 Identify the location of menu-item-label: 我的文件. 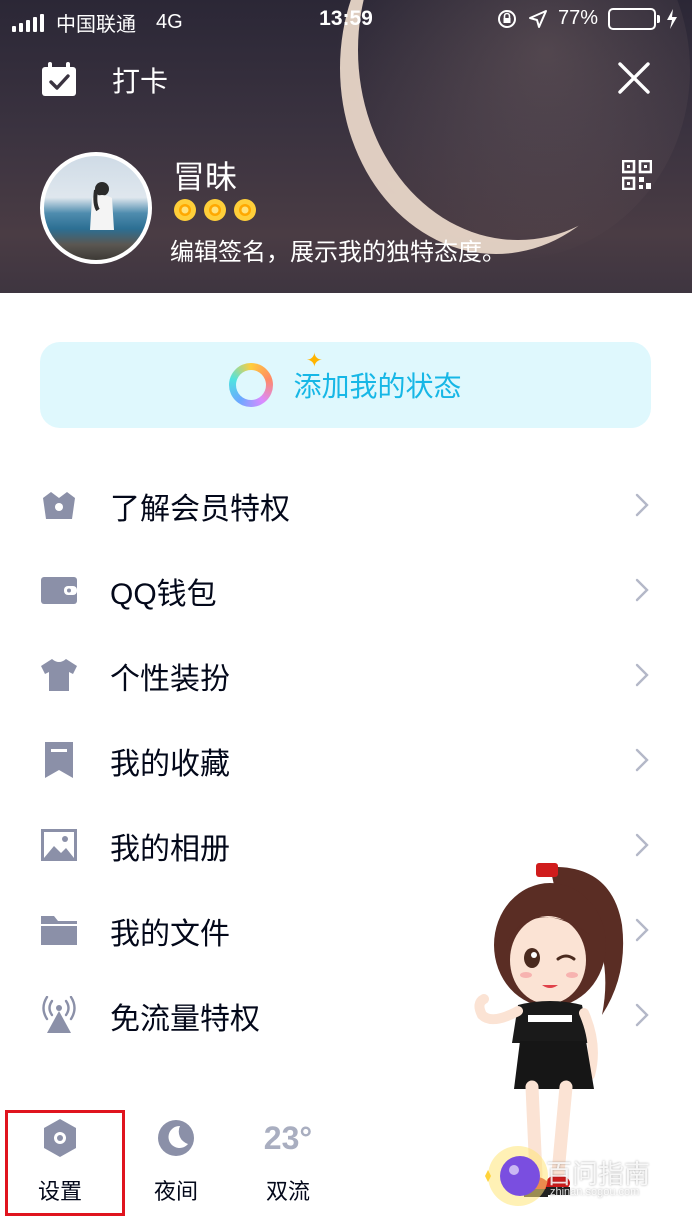
(170, 934).